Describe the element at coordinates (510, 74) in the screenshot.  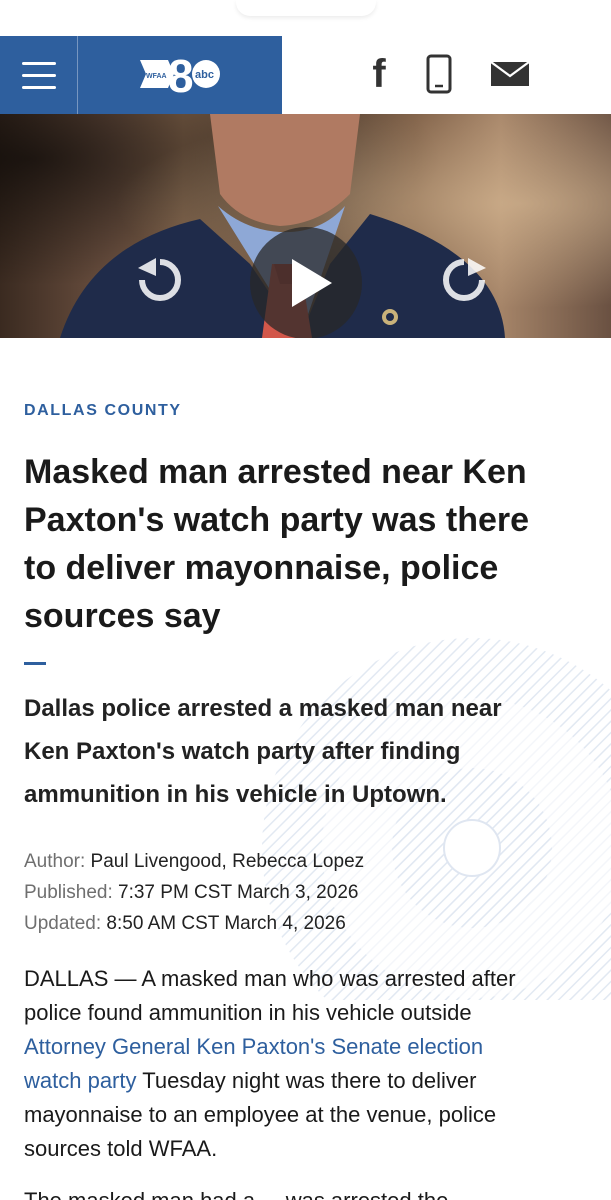
I see `mail-icon` at that location.